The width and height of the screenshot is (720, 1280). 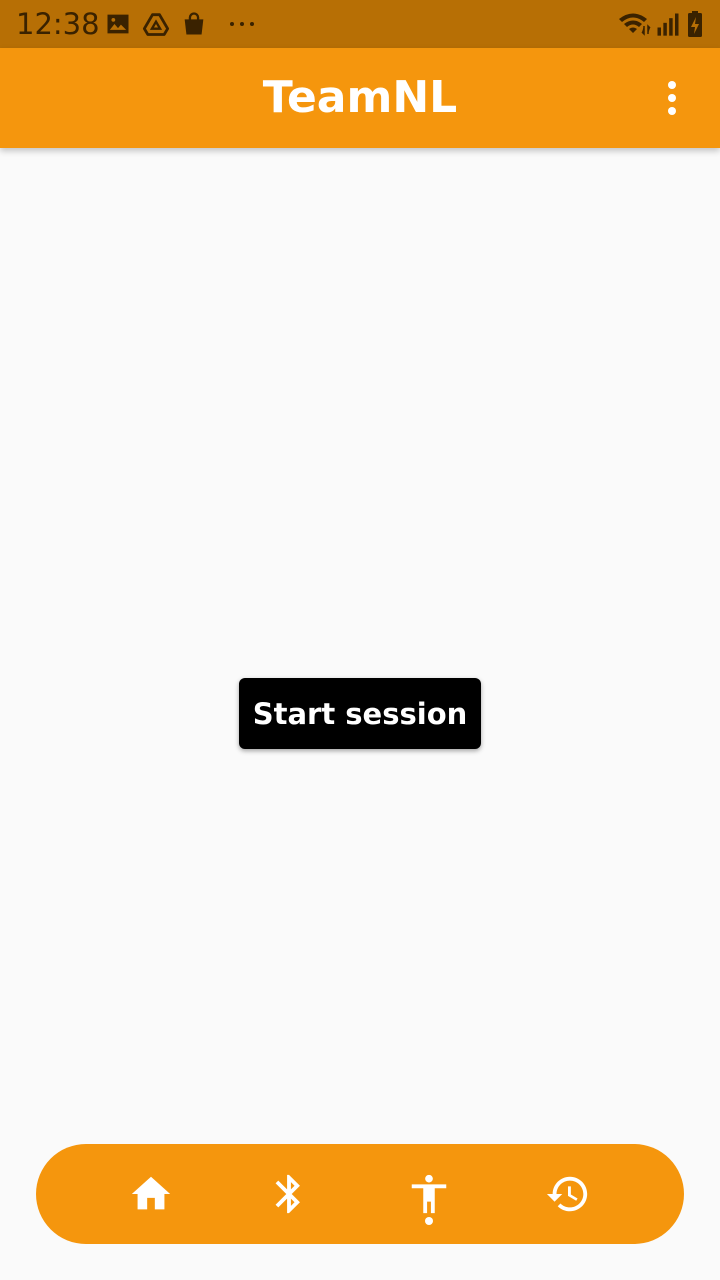 I want to click on home-icon, so click(x=151, y=1193).